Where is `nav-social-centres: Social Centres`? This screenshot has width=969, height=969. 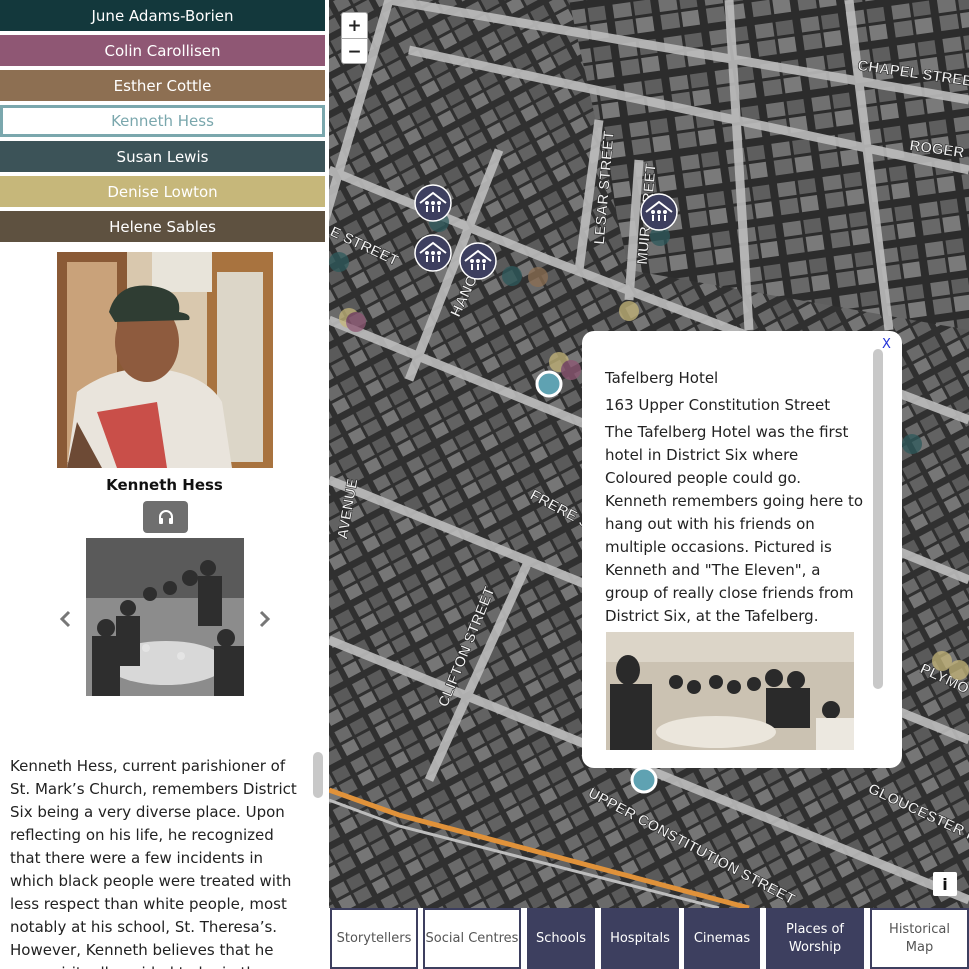 nav-social-centres: Social Centres is located at coordinates (472, 938).